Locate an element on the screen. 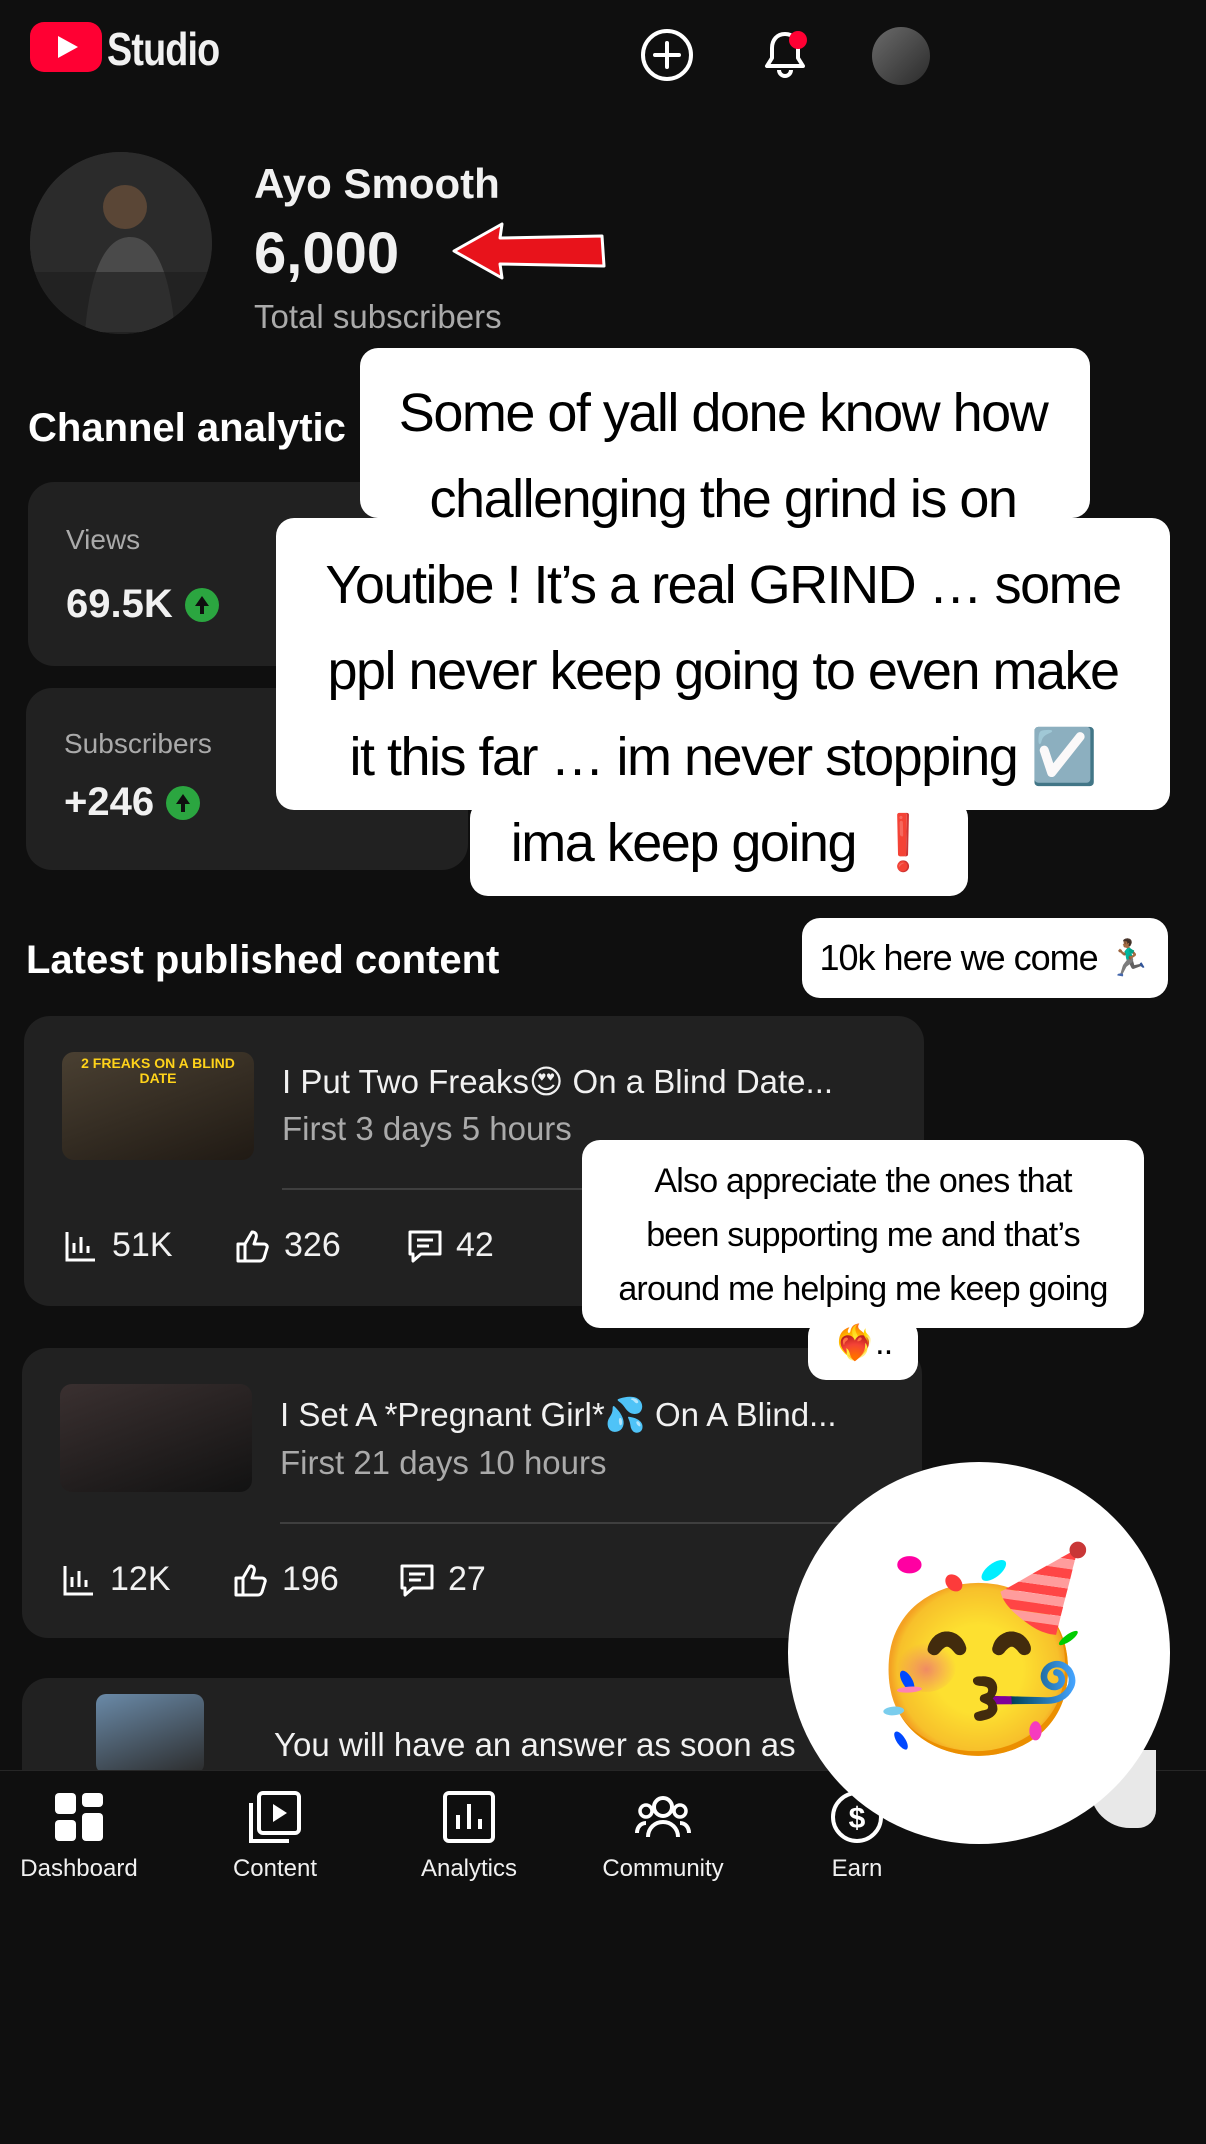 The image size is (1206, 2144). story-line: ima keep going ❗ is located at coordinates (723, 843).